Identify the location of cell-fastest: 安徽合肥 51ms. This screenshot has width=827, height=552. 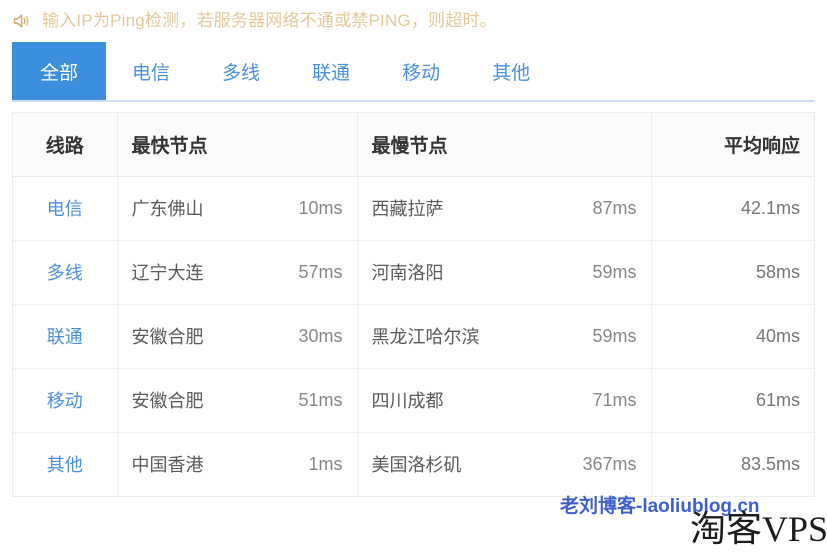
(237, 400).